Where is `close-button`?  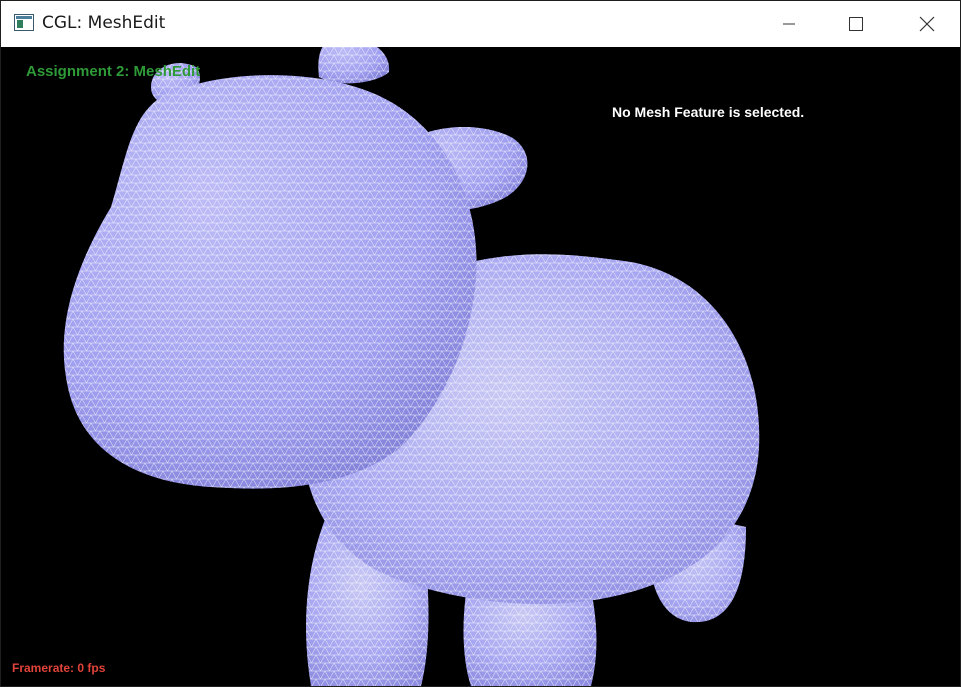 close-button is located at coordinates (927, 24).